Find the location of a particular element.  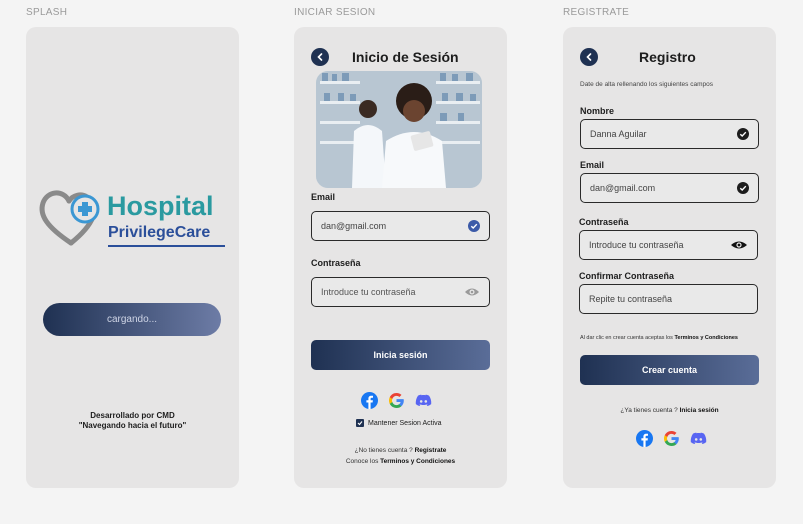

no-account-row: ¿No tienes cuenta ? Registrate is located at coordinates (400, 450).